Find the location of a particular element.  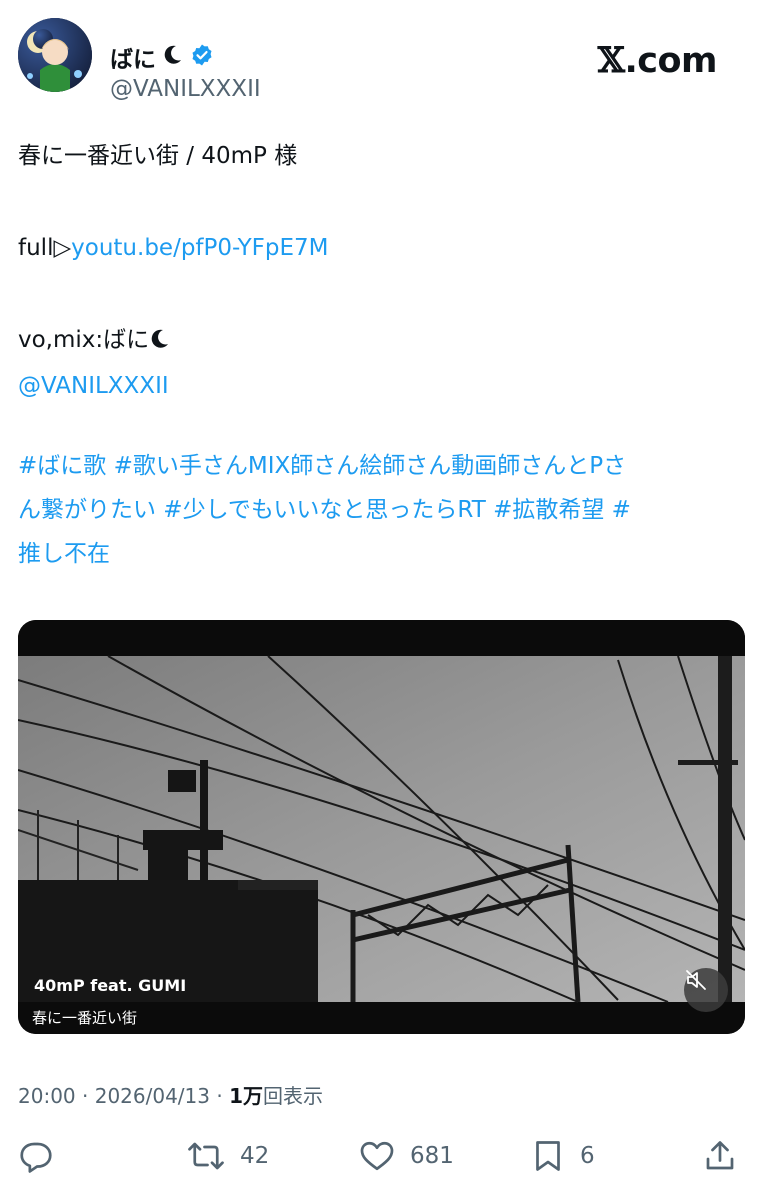

display-name: ばに is located at coordinates (133, 57).